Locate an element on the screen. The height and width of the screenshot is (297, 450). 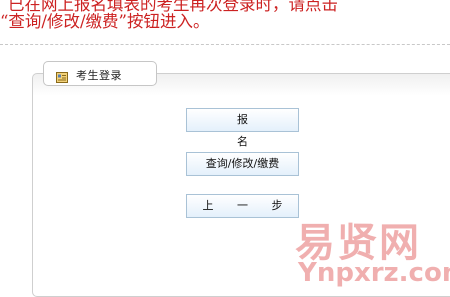
panel-title: 考生登录 is located at coordinates (99, 75).